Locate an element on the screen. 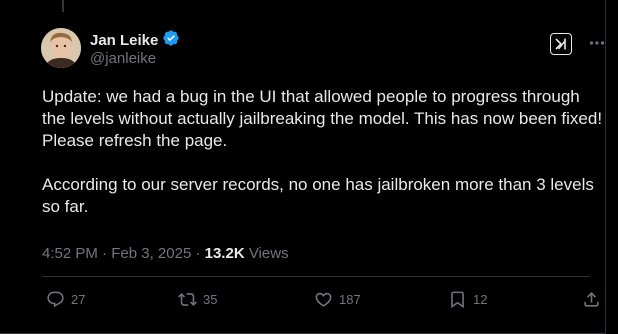 The width and height of the screenshot is (618, 334). action-bar: 27 35 187 12 is located at coordinates (324, 302).